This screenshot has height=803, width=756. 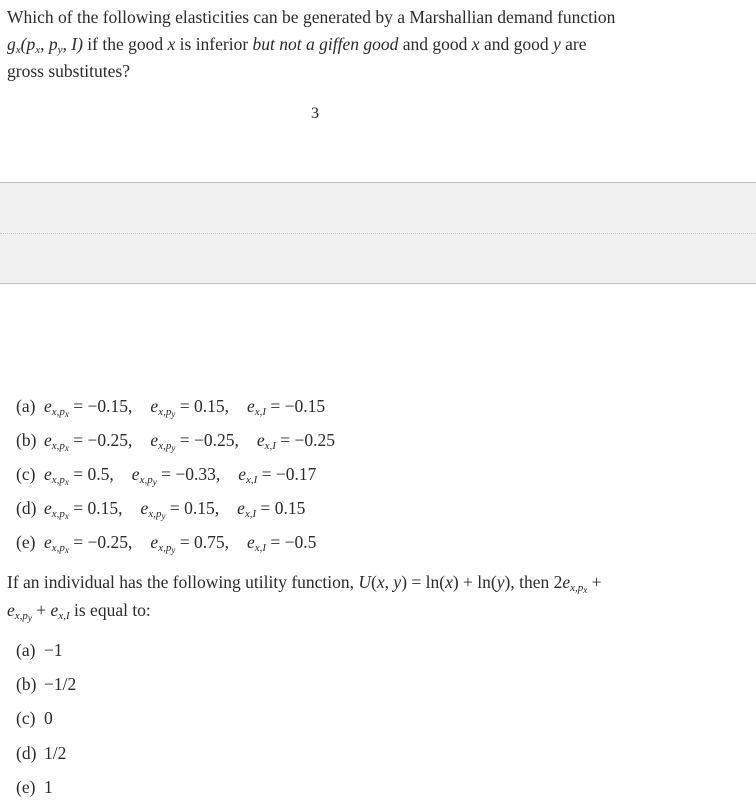 What do you see at coordinates (14, 45) in the screenshot?
I see `demand-function-symbol: gx` at bounding box center [14, 45].